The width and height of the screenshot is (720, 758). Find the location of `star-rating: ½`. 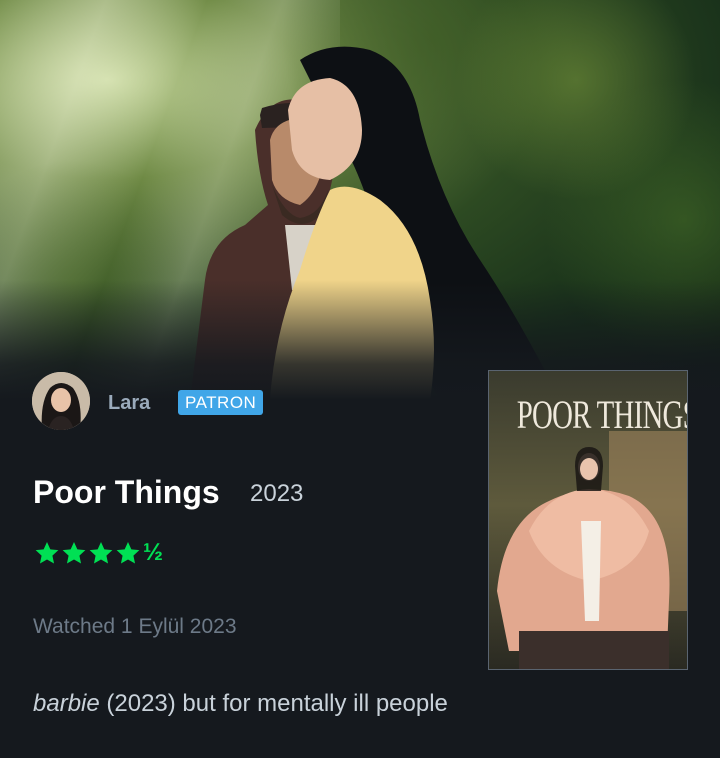

star-rating: ½ is located at coordinates (98, 553).